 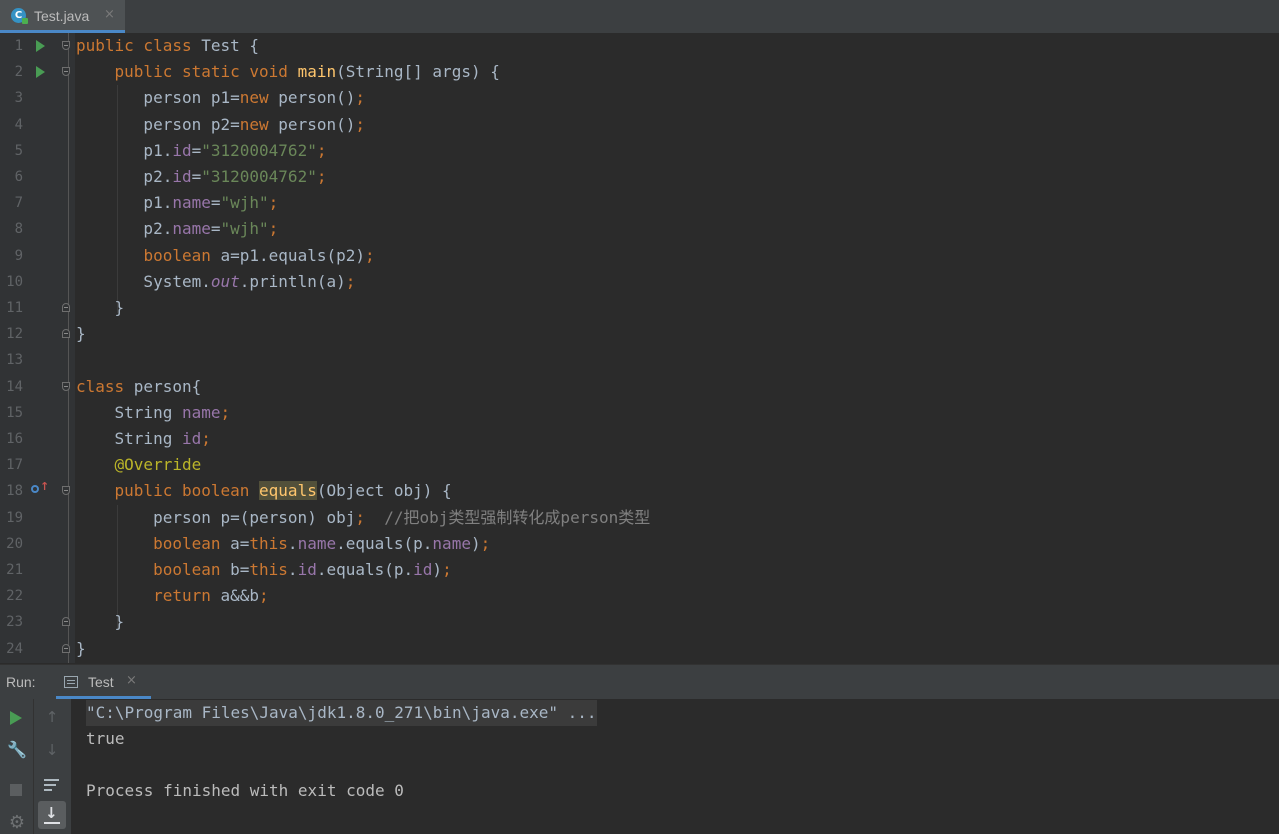 What do you see at coordinates (240, 569) in the screenshot?
I see `code-token: b=` at bounding box center [240, 569].